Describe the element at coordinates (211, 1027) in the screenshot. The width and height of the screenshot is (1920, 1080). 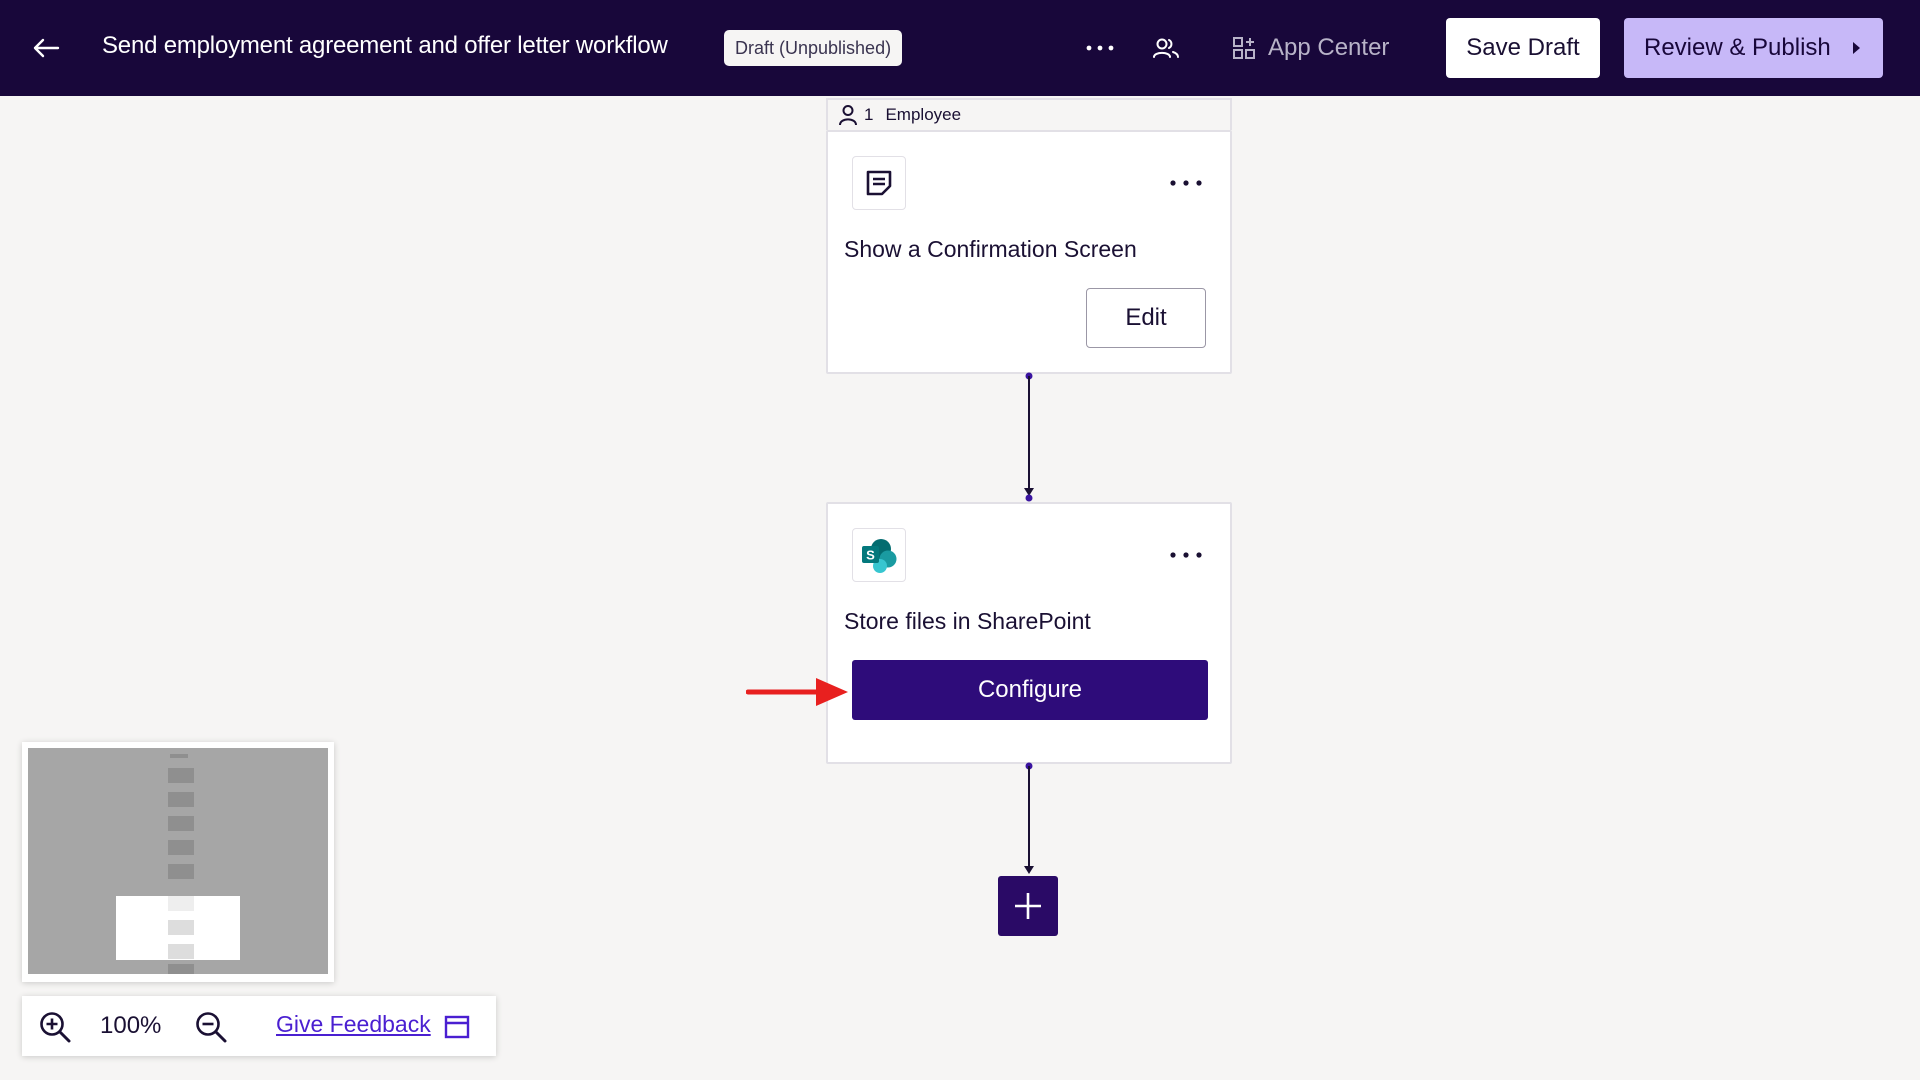
I see `zoom-out-icon` at that location.